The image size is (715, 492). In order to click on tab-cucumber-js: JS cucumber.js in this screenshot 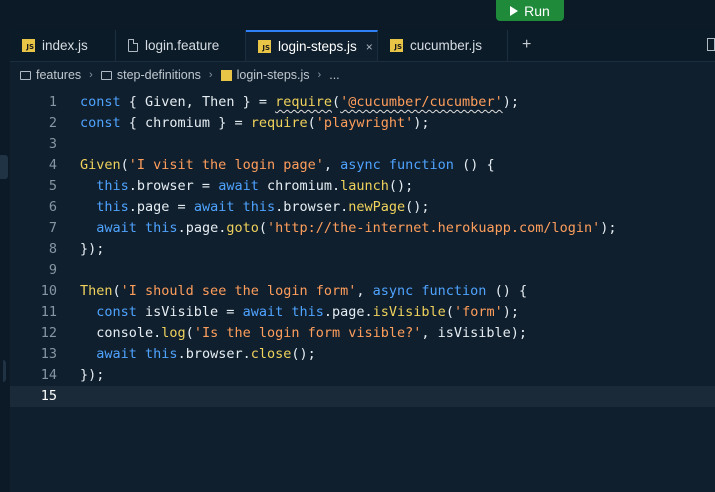, I will do `click(443, 45)`.